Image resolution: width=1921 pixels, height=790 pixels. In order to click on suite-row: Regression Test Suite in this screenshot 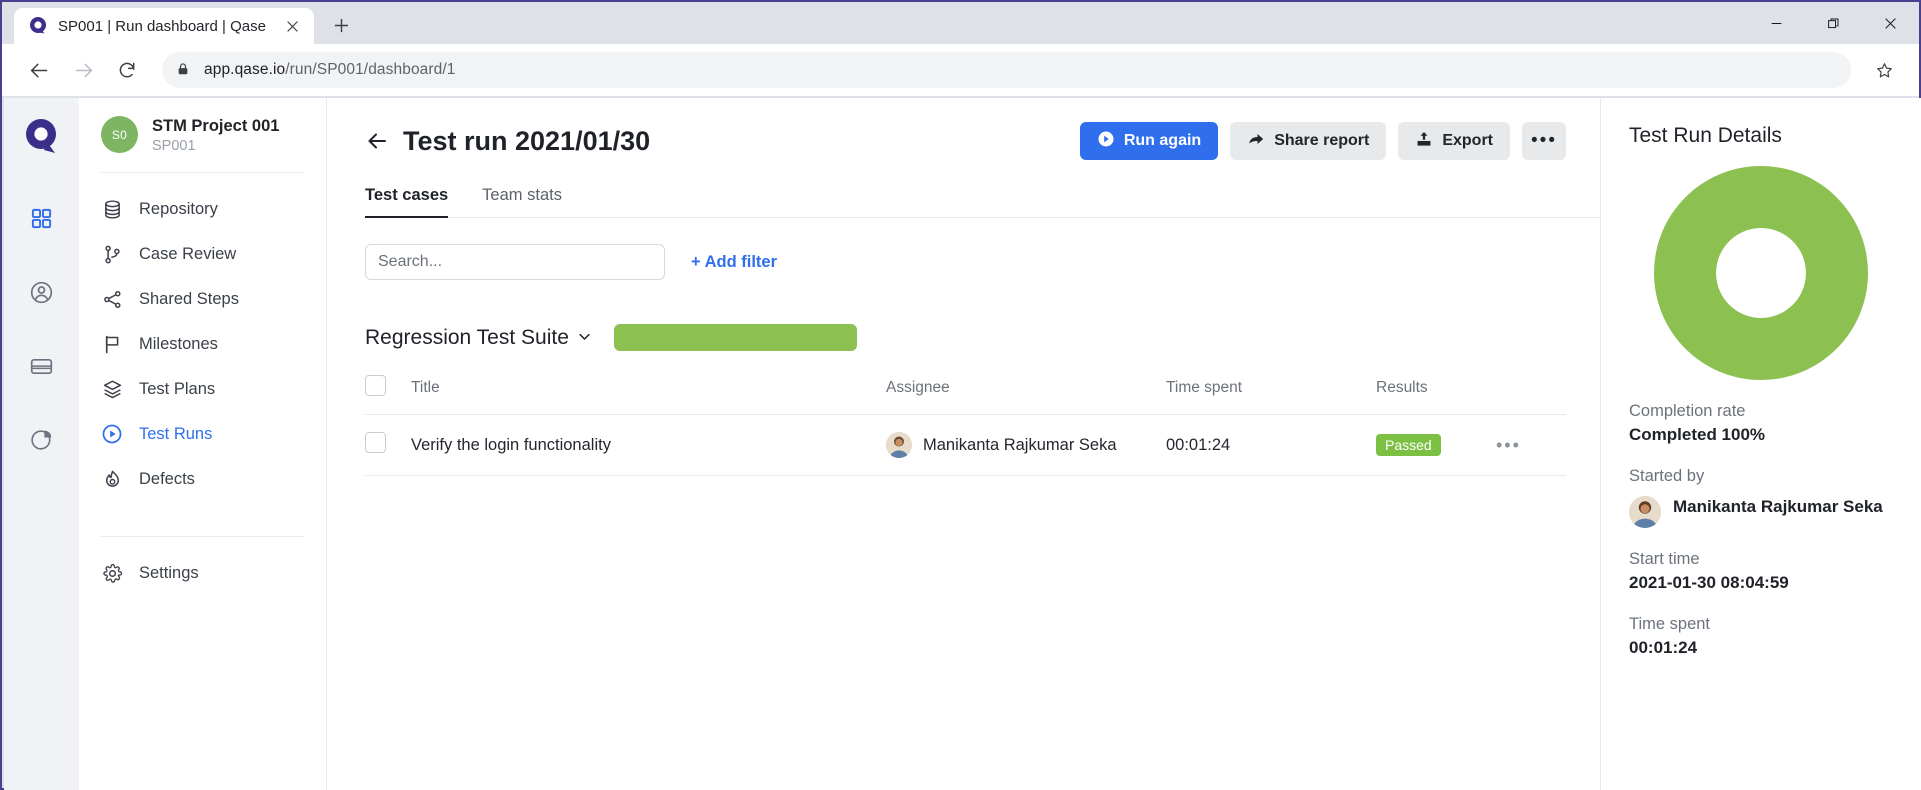, I will do `click(982, 337)`.